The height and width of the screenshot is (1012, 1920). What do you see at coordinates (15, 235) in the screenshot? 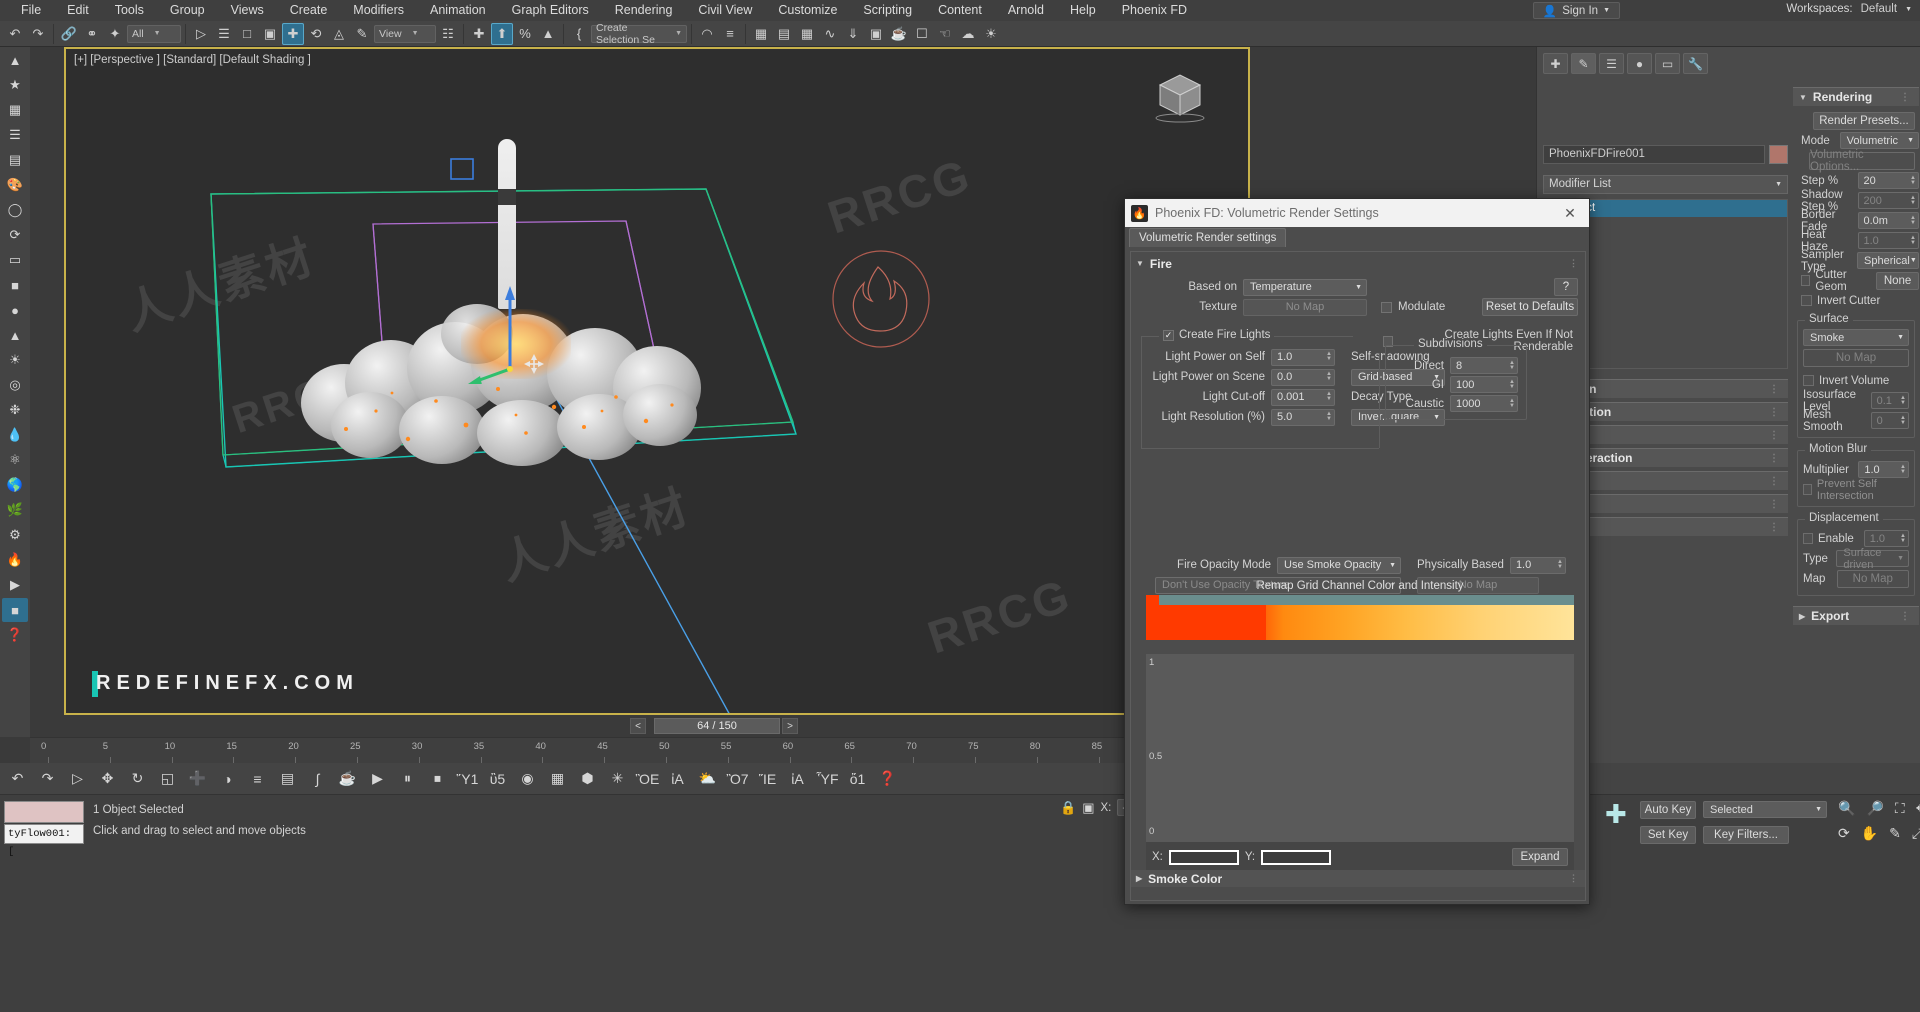
I see `spiral-icon: ⟳` at bounding box center [15, 235].